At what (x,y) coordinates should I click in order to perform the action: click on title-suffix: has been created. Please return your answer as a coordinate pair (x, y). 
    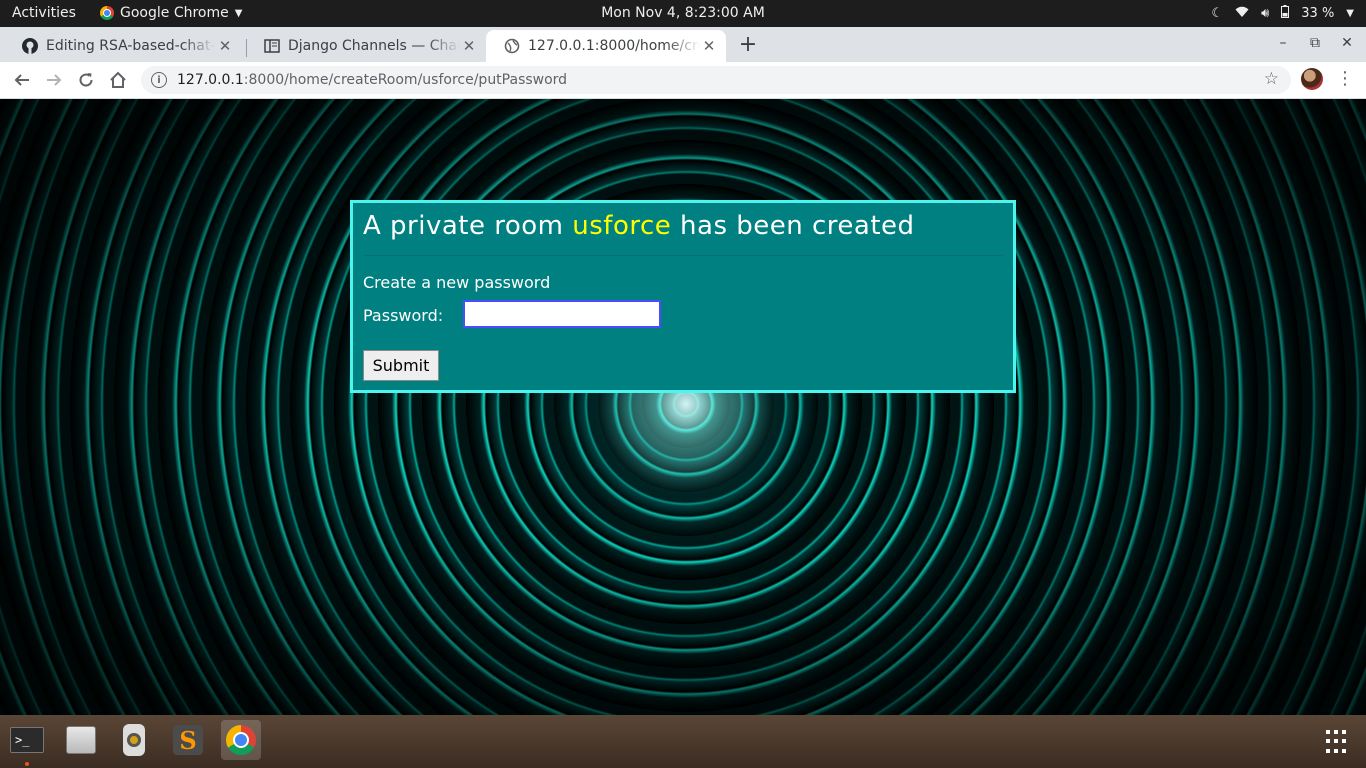
    Looking at the image, I should click on (793, 226).